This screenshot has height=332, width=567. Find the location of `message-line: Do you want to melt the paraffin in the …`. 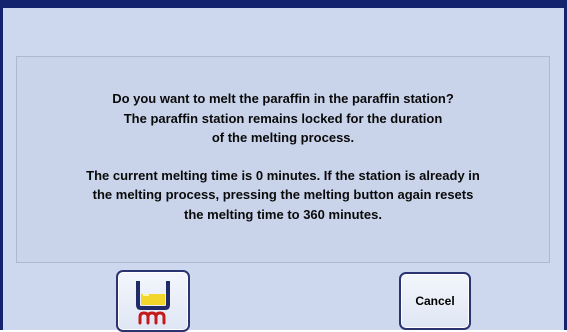

message-line: Do you want to melt the paraffin in the … is located at coordinates (283, 98).